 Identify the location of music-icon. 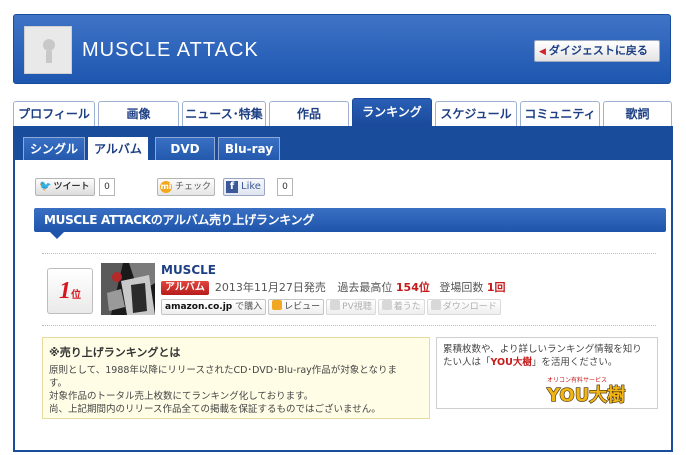
(386, 305).